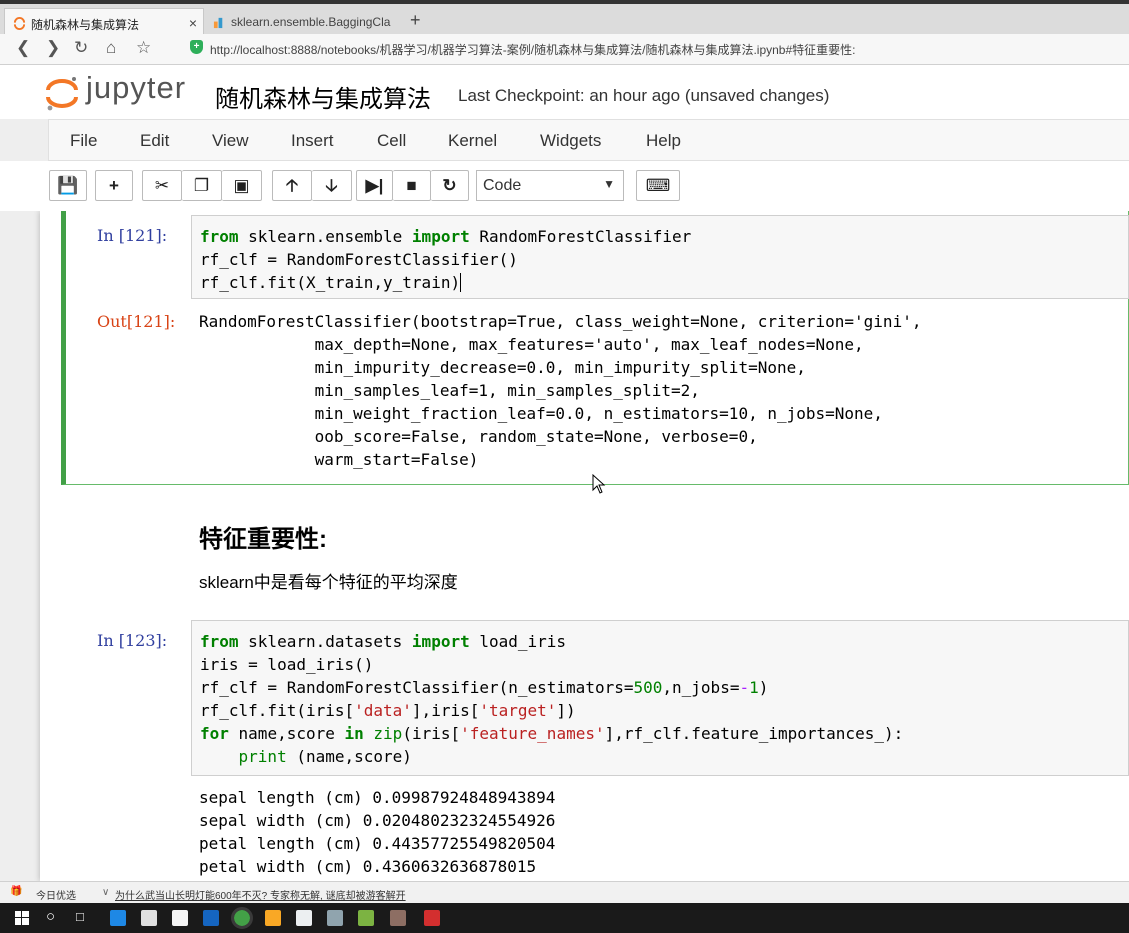 Image resolution: width=1129 pixels, height=933 pixels. What do you see at coordinates (368, 866) in the screenshot?
I see `output-line: petal width (cm) 0.4360632636878015` at bounding box center [368, 866].